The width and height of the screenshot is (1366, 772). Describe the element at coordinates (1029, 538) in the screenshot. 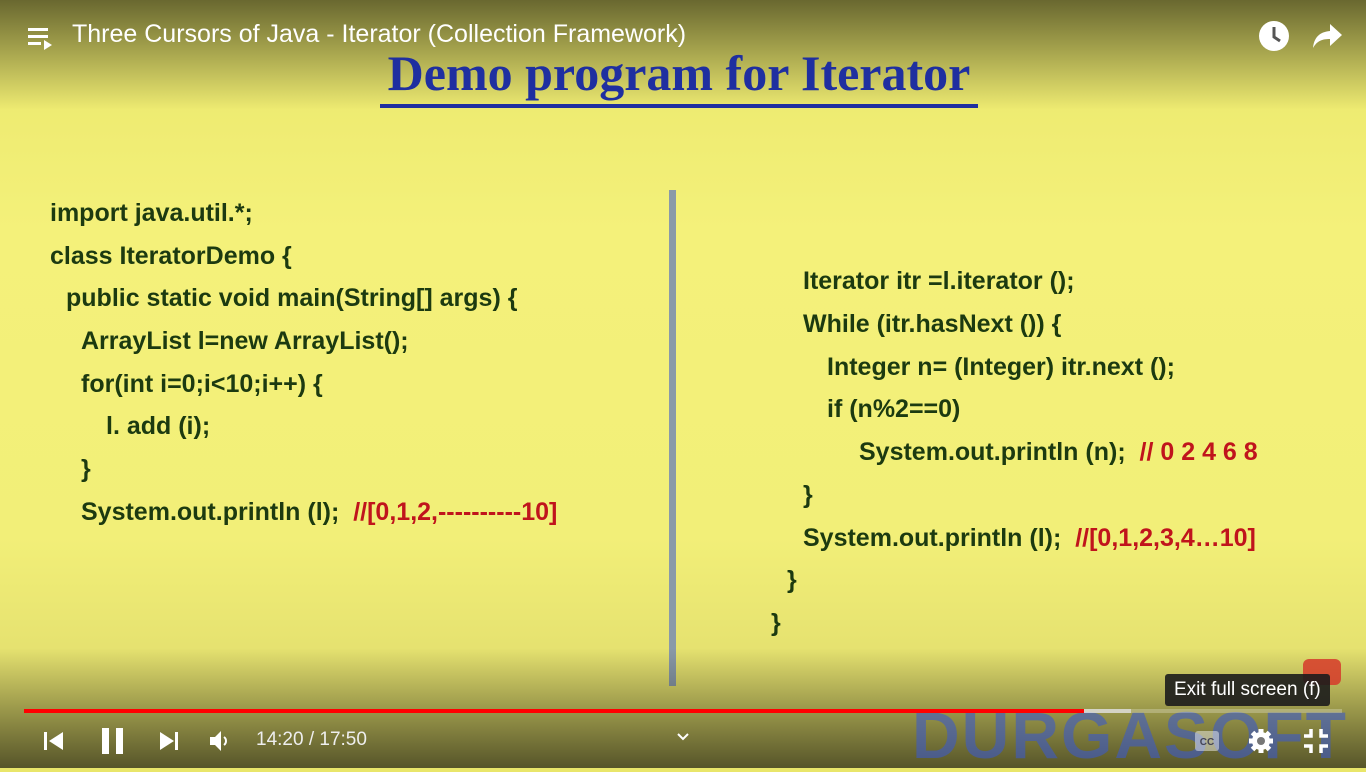

I see `code-line: System.out.println (l); //[0,1,2,3,4…10]` at that location.